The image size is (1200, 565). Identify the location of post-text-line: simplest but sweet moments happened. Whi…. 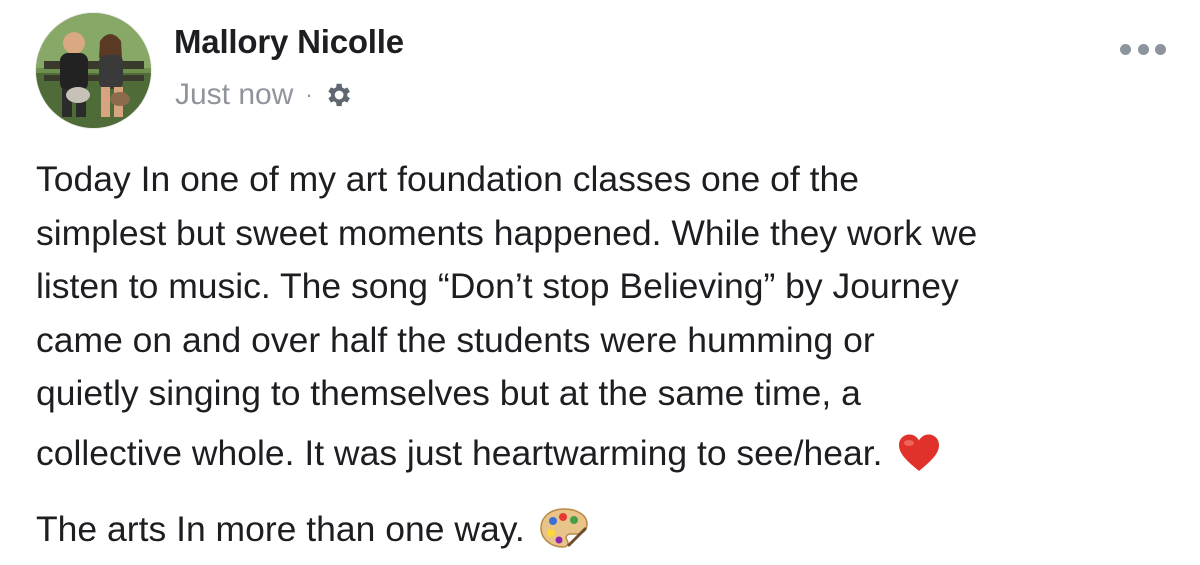
(507, 232).